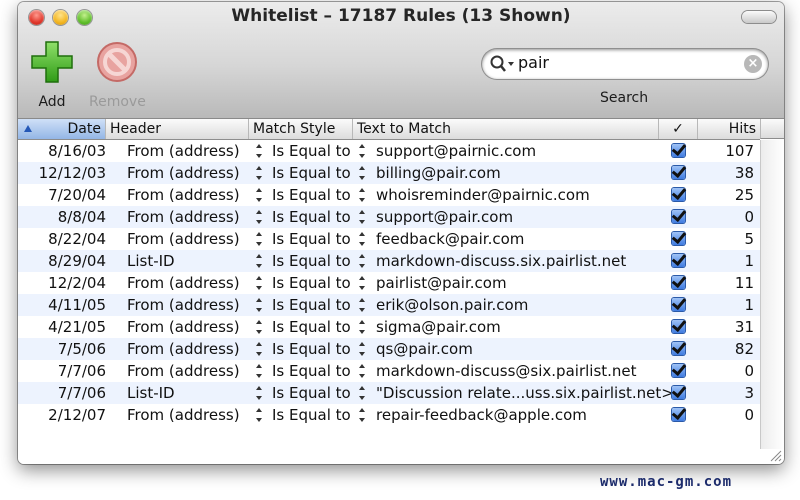 Image resolution: width=800 pixels, height=500 pixels. What do you see at coordinates (506, 129) in the screenshot?
I see `column-text-to-match: Text to Match` at bounding box center [506, 129].